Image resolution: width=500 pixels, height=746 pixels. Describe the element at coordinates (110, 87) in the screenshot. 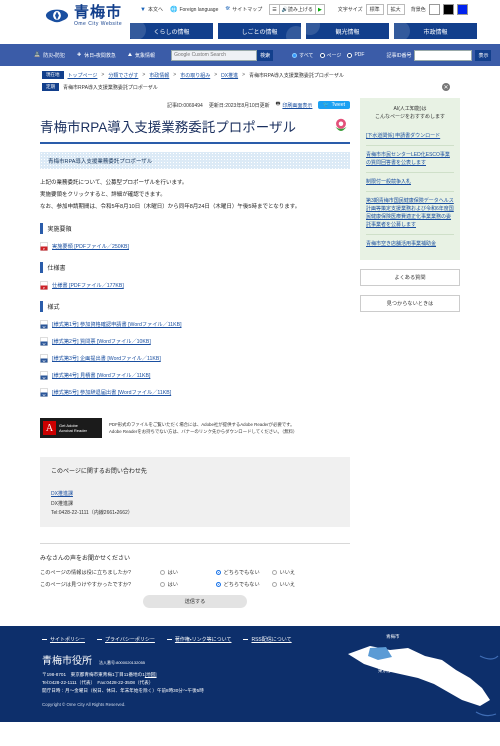

I see `breadcrumb-fixed-text: 青梅市RPA導入支援業務委託プロポーザル` at that location.